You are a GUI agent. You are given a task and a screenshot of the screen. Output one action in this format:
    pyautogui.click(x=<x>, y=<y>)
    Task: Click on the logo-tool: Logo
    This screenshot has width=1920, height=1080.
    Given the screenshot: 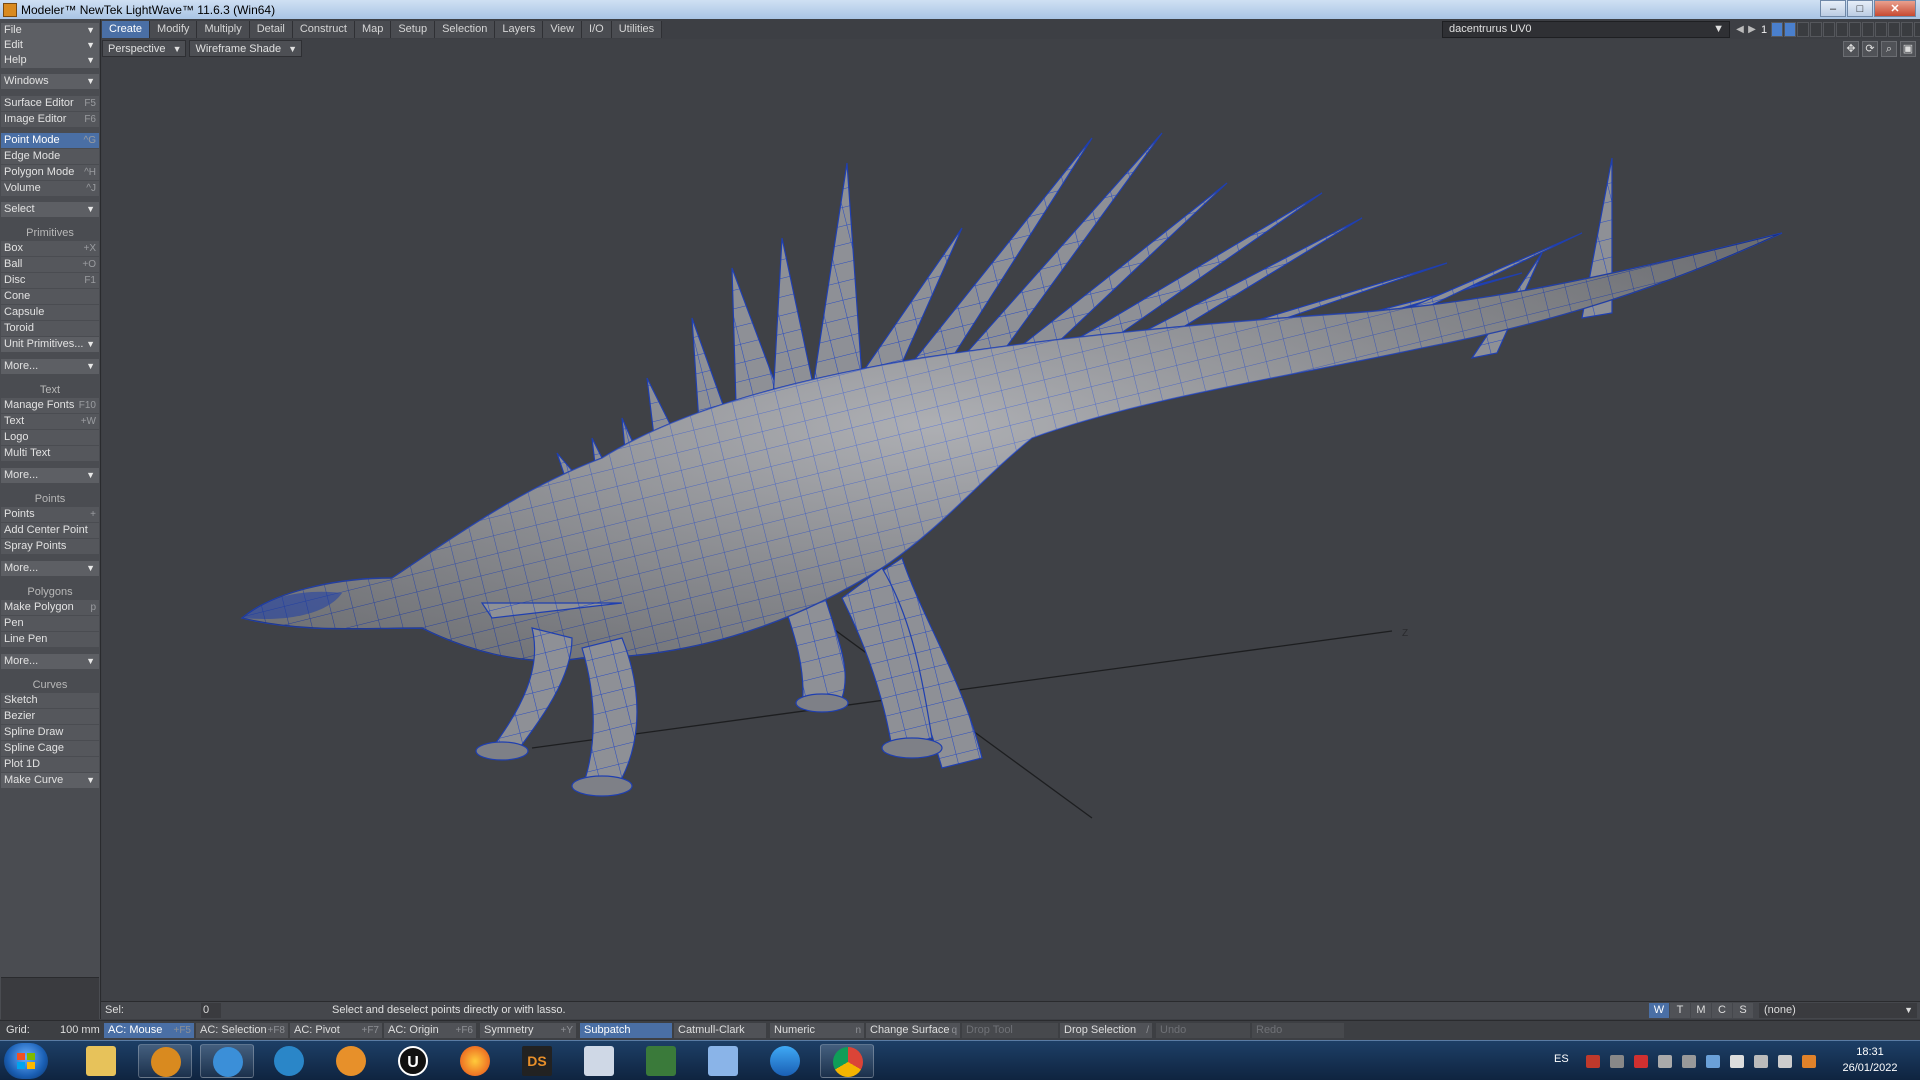 What is the action you would take?
    pyautogui.click(x=50, y=437)
    